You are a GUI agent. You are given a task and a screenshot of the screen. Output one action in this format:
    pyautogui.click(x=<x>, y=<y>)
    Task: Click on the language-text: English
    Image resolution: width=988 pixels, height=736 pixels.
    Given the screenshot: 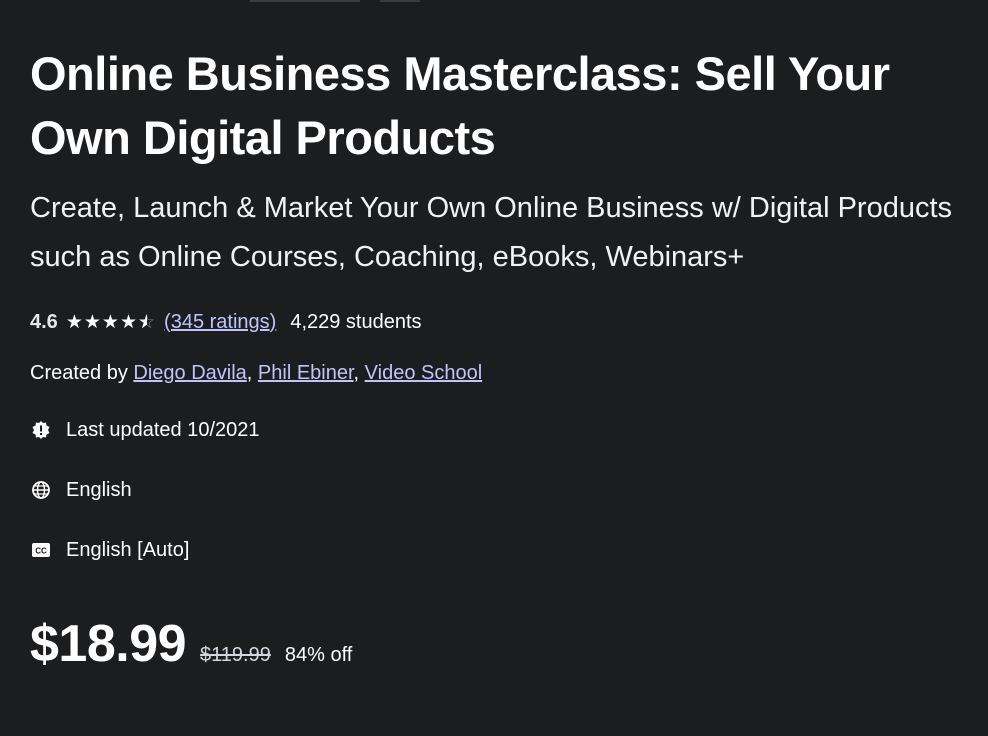 What is the action you would take?
    pyautogui.click(x=99, y=489)
    